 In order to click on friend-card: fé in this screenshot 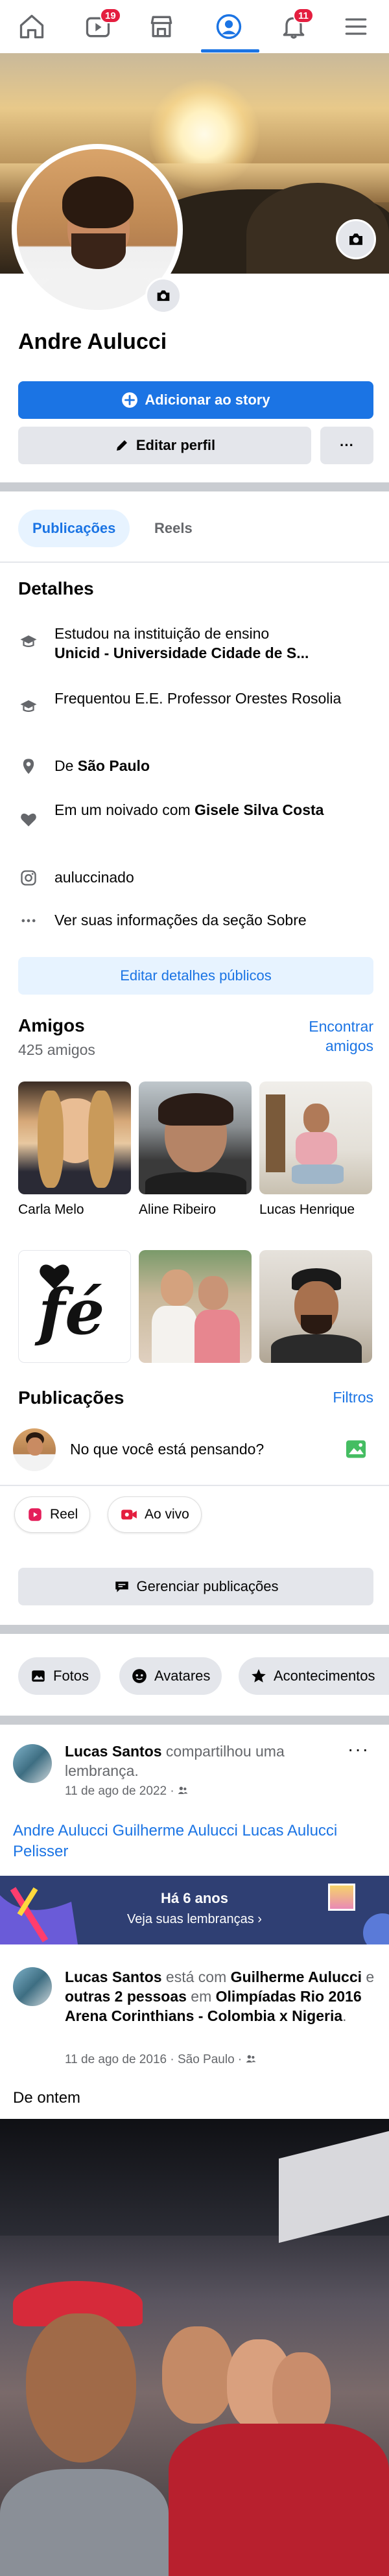, I will do `click(74, 1309)`.